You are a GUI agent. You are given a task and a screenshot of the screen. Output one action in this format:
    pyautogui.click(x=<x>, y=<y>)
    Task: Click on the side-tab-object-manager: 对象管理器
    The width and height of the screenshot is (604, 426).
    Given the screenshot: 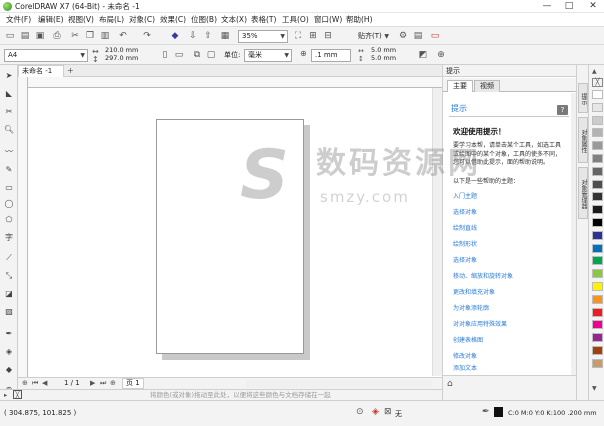 What is the action you would take?
    pyautogui.click(x=583, y=193)
    